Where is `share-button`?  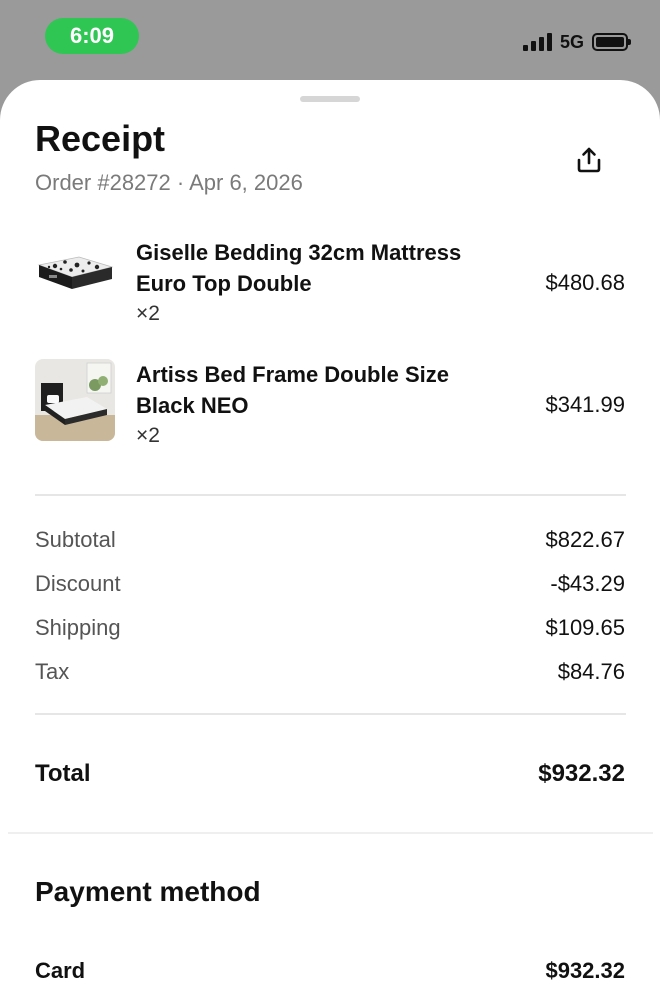
share-button is located at coordinates (589, 160).